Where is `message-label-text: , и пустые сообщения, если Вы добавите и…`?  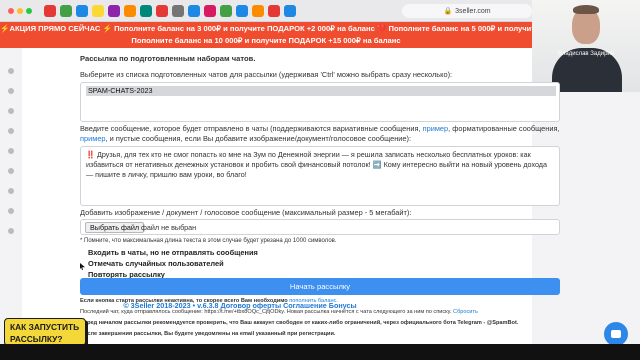 message-label-text: , и пустые сообщения, если Вы добавите и… is located at coordinates (258, 138).